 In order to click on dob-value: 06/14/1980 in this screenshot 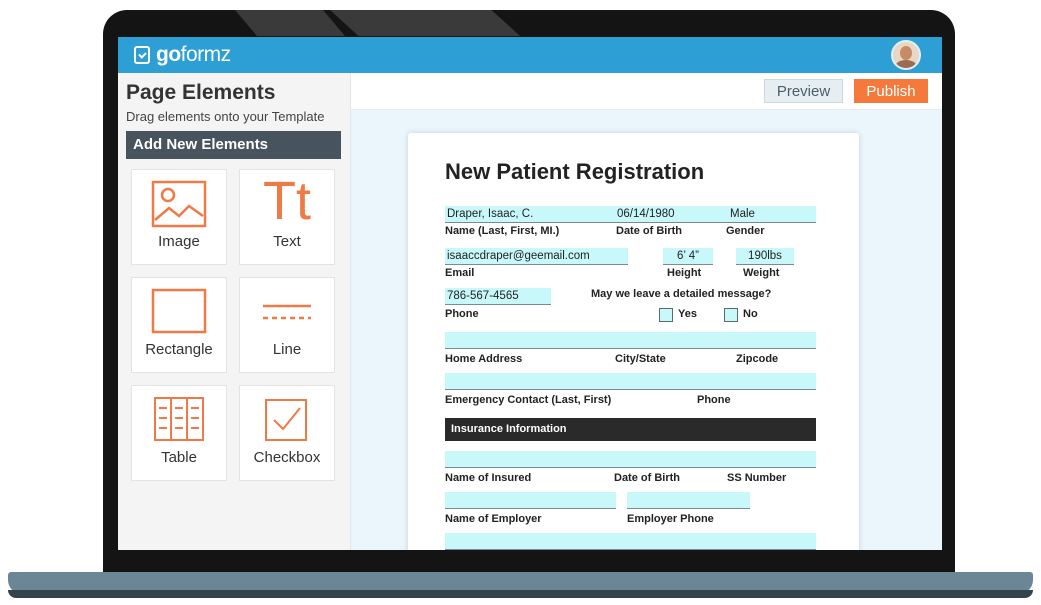, I will do `click(646, 214)`.